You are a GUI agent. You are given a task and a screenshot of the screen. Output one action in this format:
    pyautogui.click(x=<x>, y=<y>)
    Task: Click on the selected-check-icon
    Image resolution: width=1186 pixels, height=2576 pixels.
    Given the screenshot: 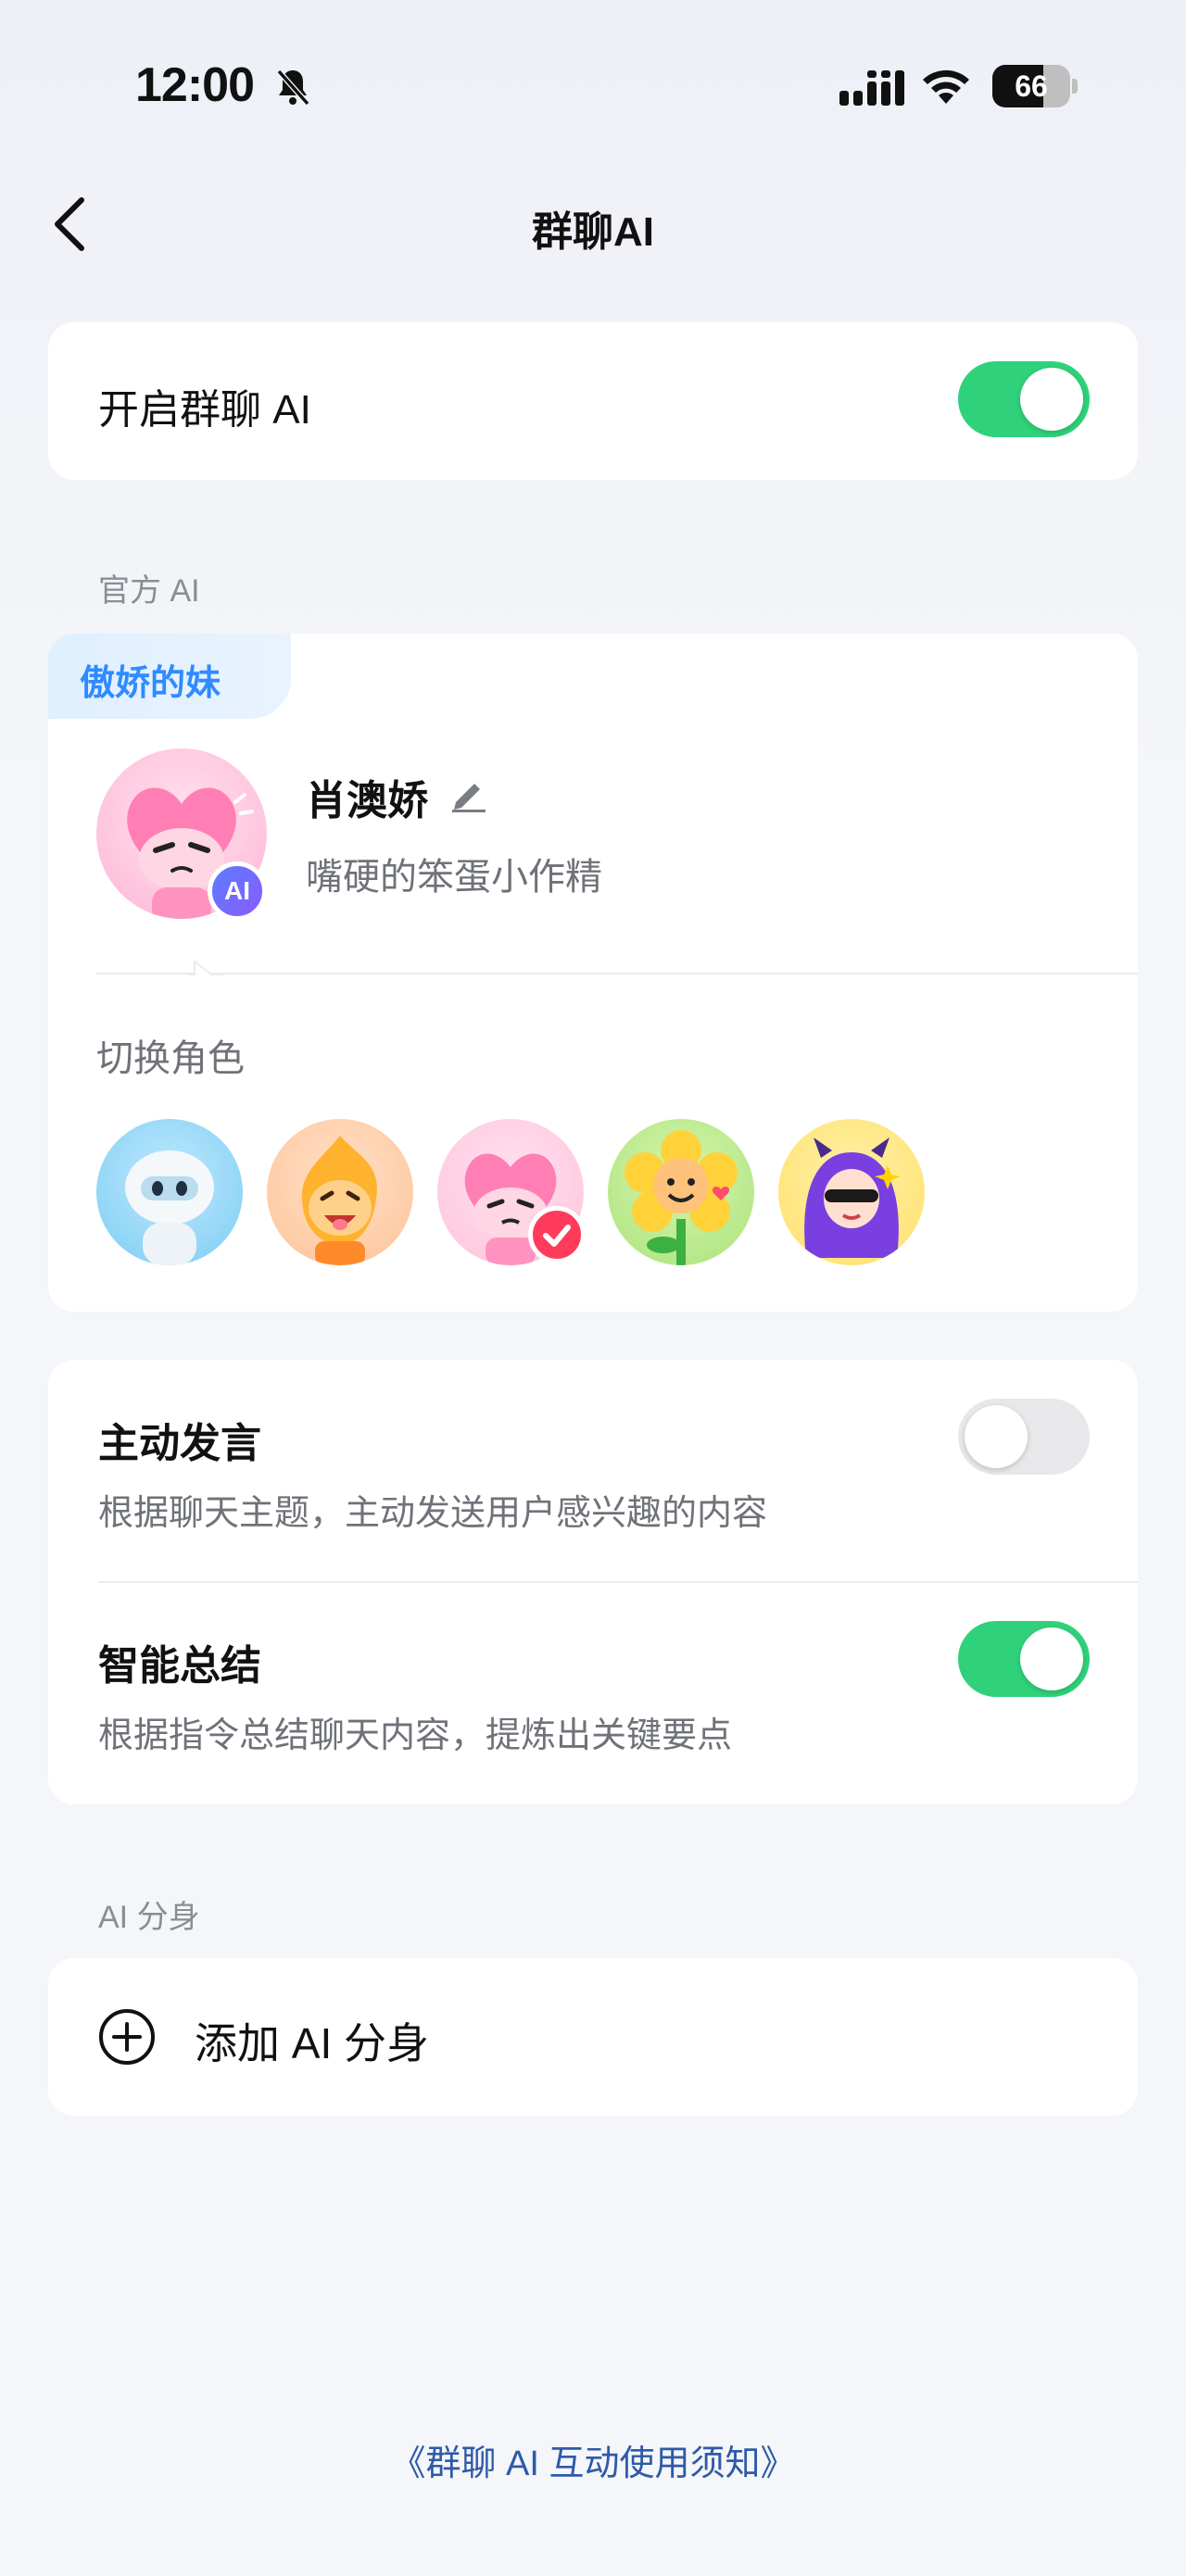 What is the action you would take?
    pyautogui.click(x=557, y=1234)
    